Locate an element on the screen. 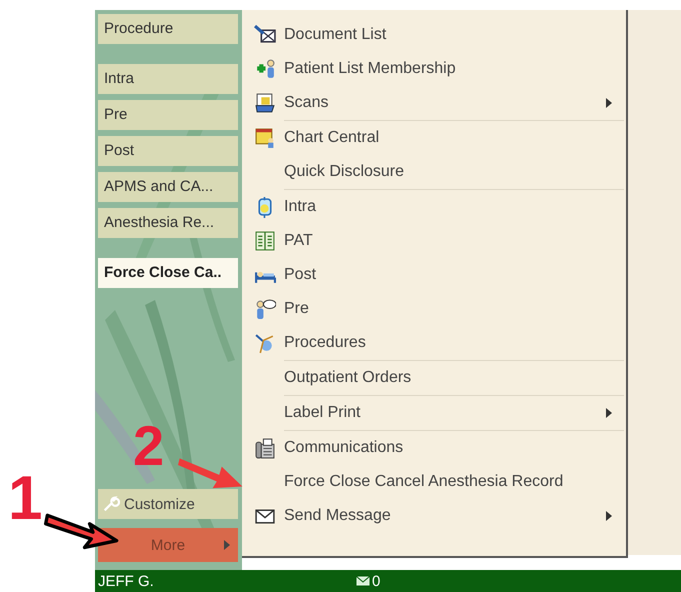 This screenshot has width=681, height=592. menu-item: PAT is located at coordinates (435, 241).